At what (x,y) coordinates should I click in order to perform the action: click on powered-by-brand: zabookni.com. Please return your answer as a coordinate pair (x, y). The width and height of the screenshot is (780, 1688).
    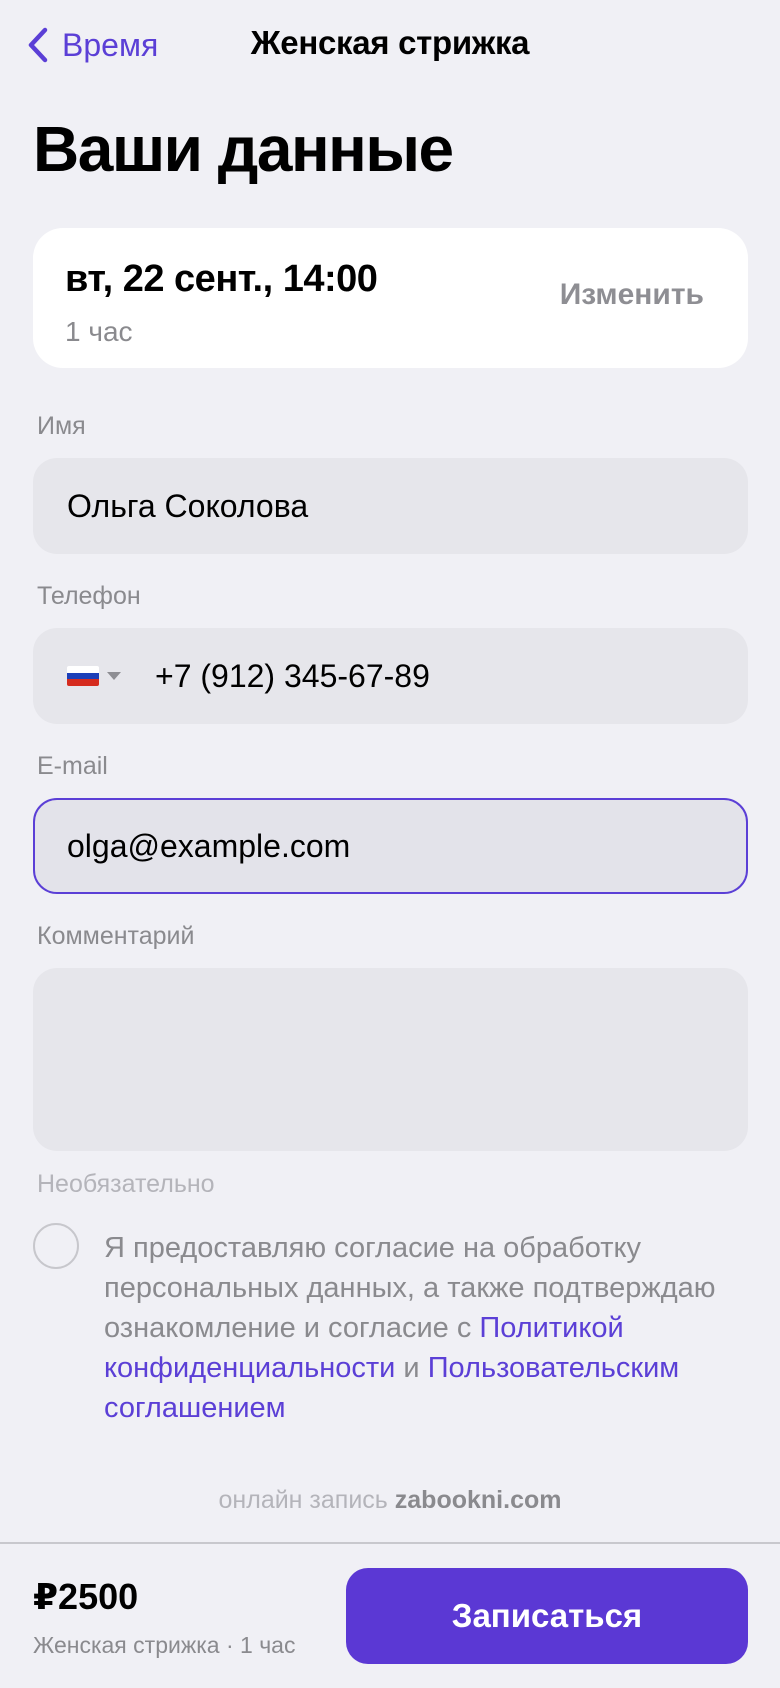
    Looking at the image, I should click on (478, 1500).